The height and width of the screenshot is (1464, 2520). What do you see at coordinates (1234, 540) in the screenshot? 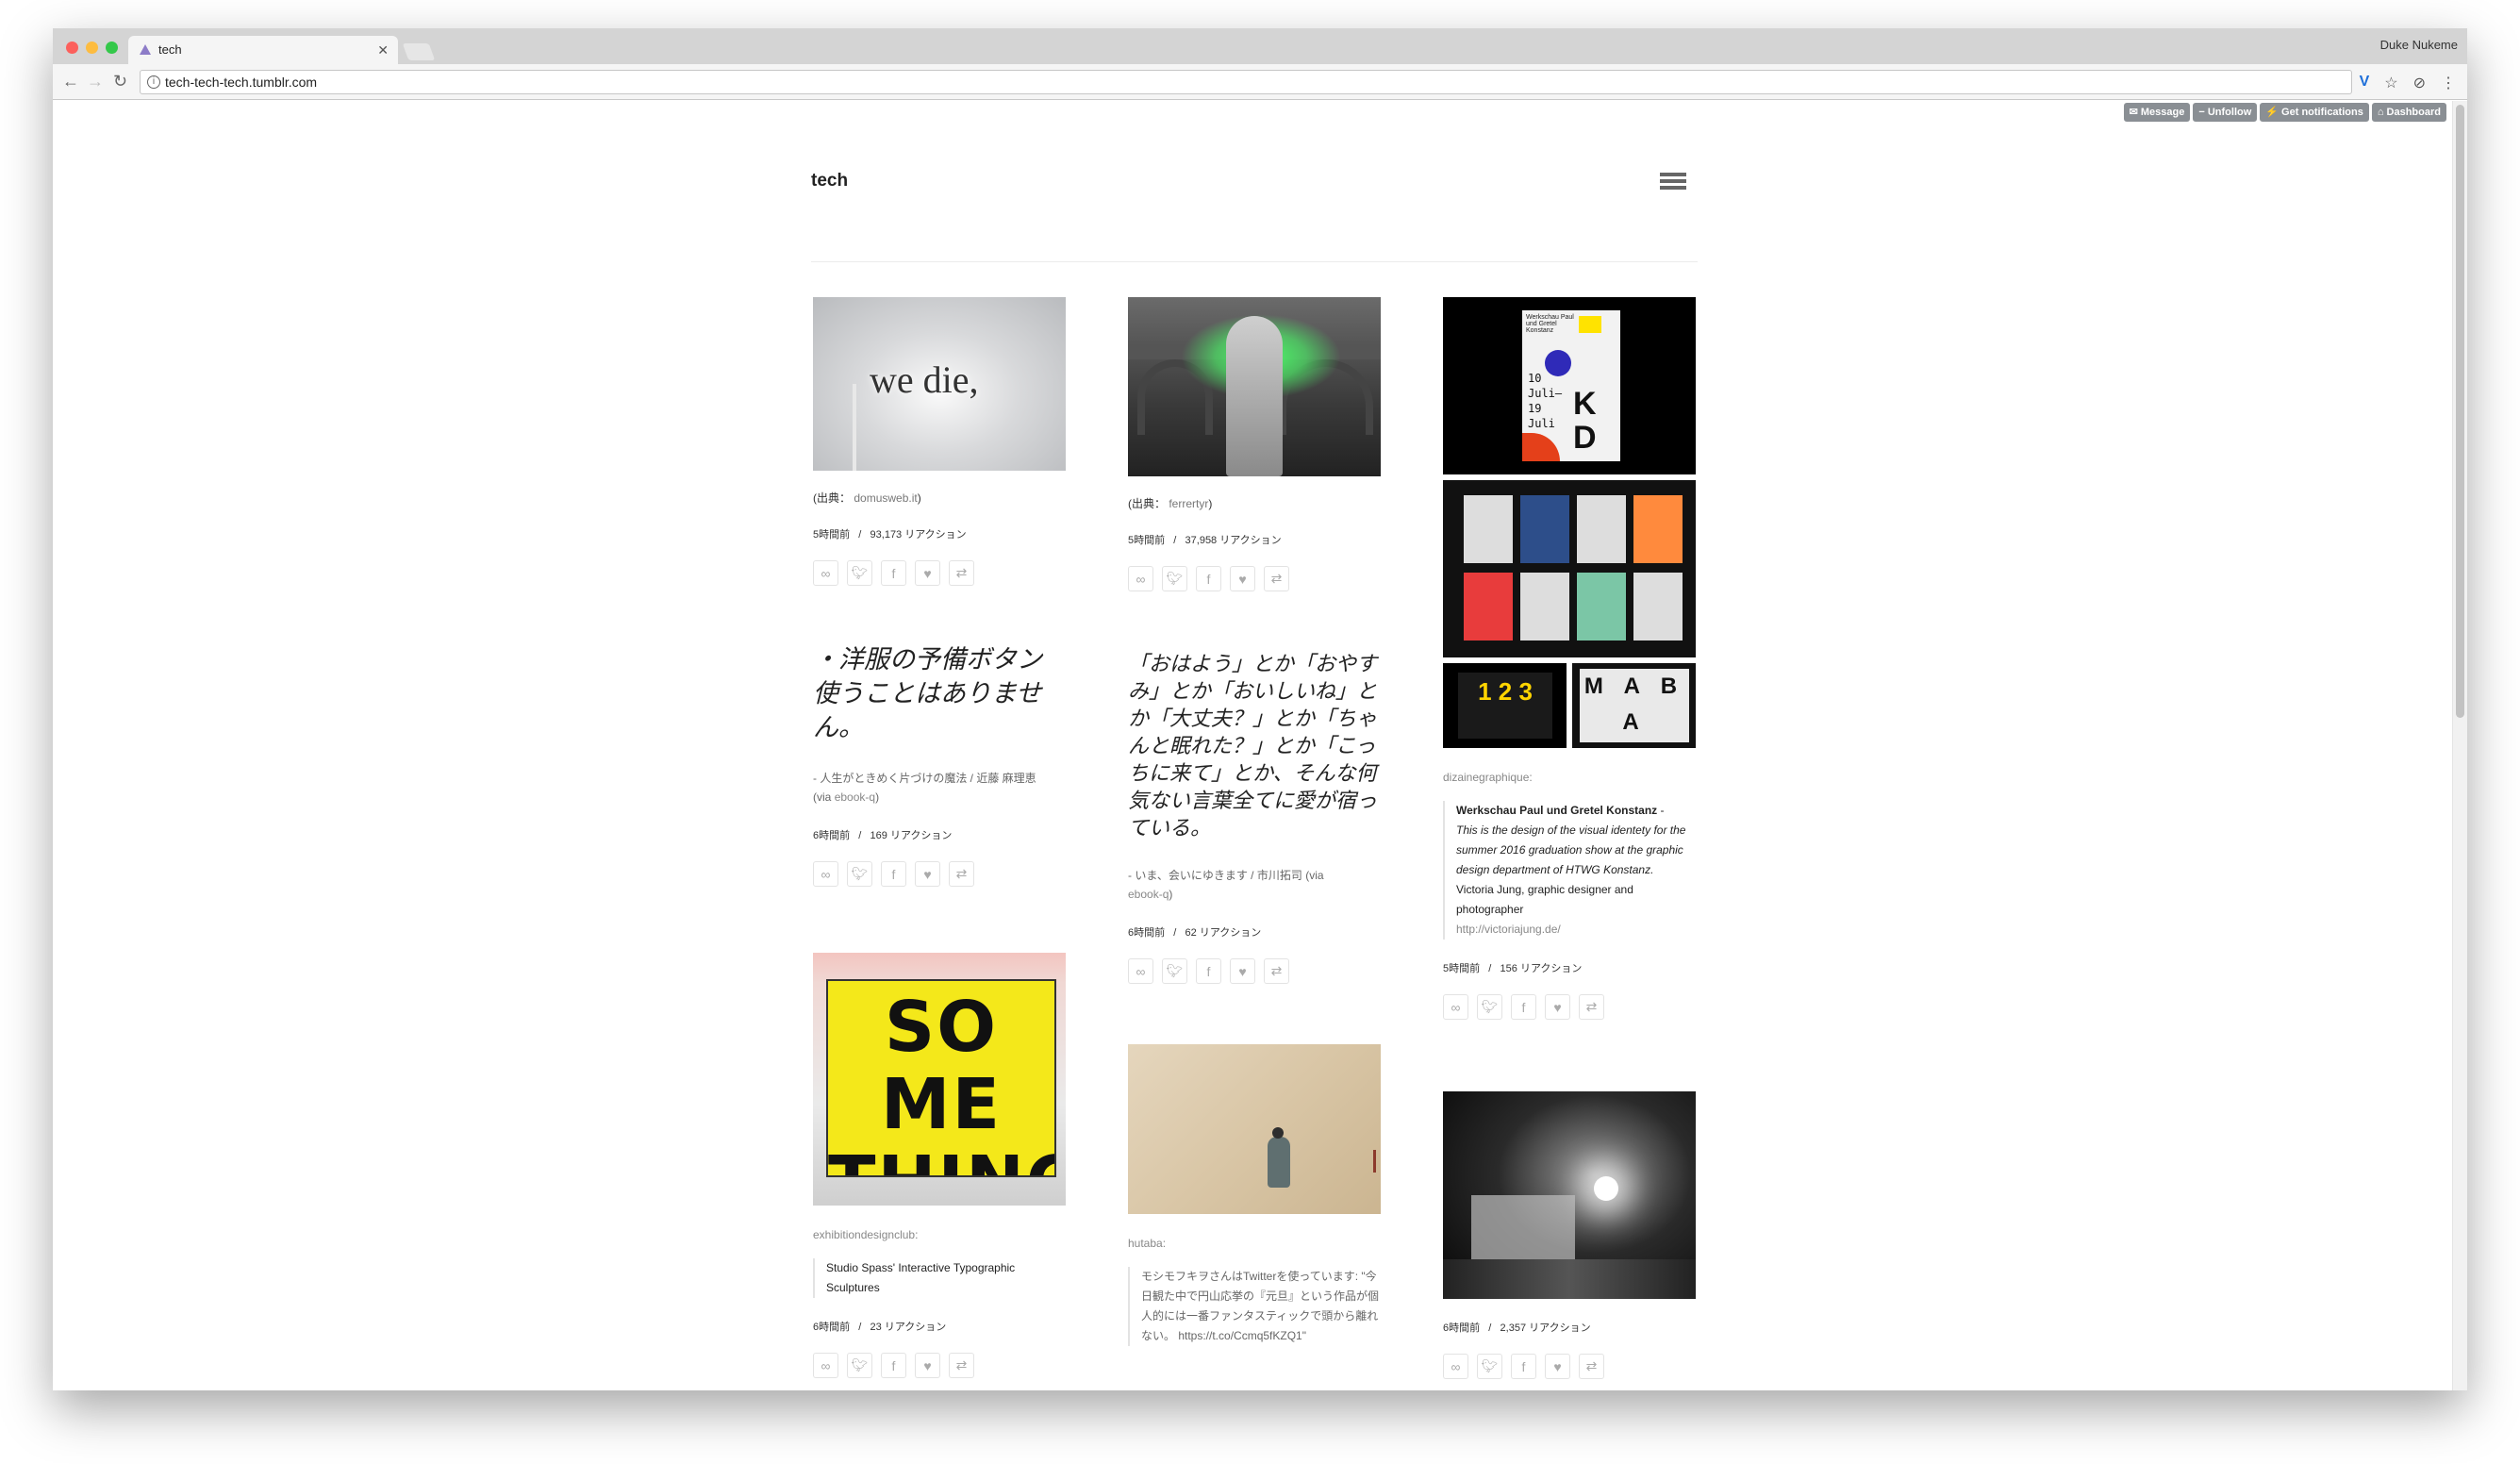
I see `reaction-count: 37,958 リアクション` at bounding box center [1234, 540].